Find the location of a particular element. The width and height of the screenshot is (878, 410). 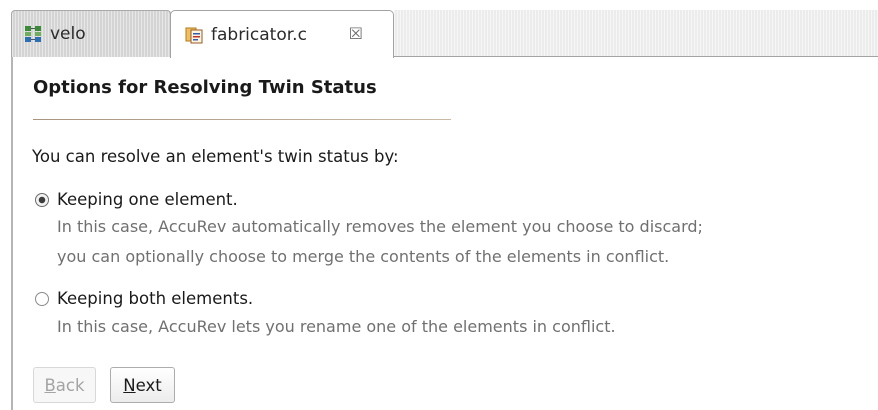

option-keep-both: Keeping both elements. is located at coordinates (144, 298).